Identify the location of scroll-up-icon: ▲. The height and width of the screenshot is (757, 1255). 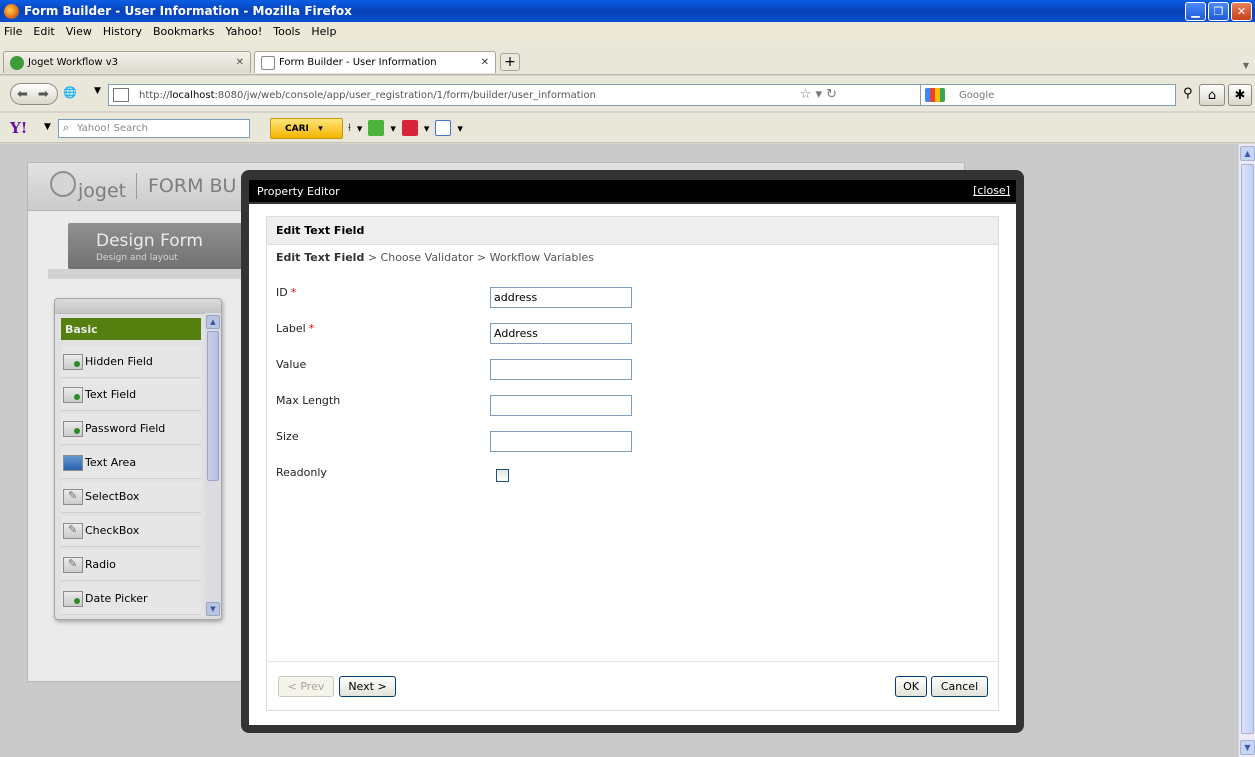
(1247, 153).